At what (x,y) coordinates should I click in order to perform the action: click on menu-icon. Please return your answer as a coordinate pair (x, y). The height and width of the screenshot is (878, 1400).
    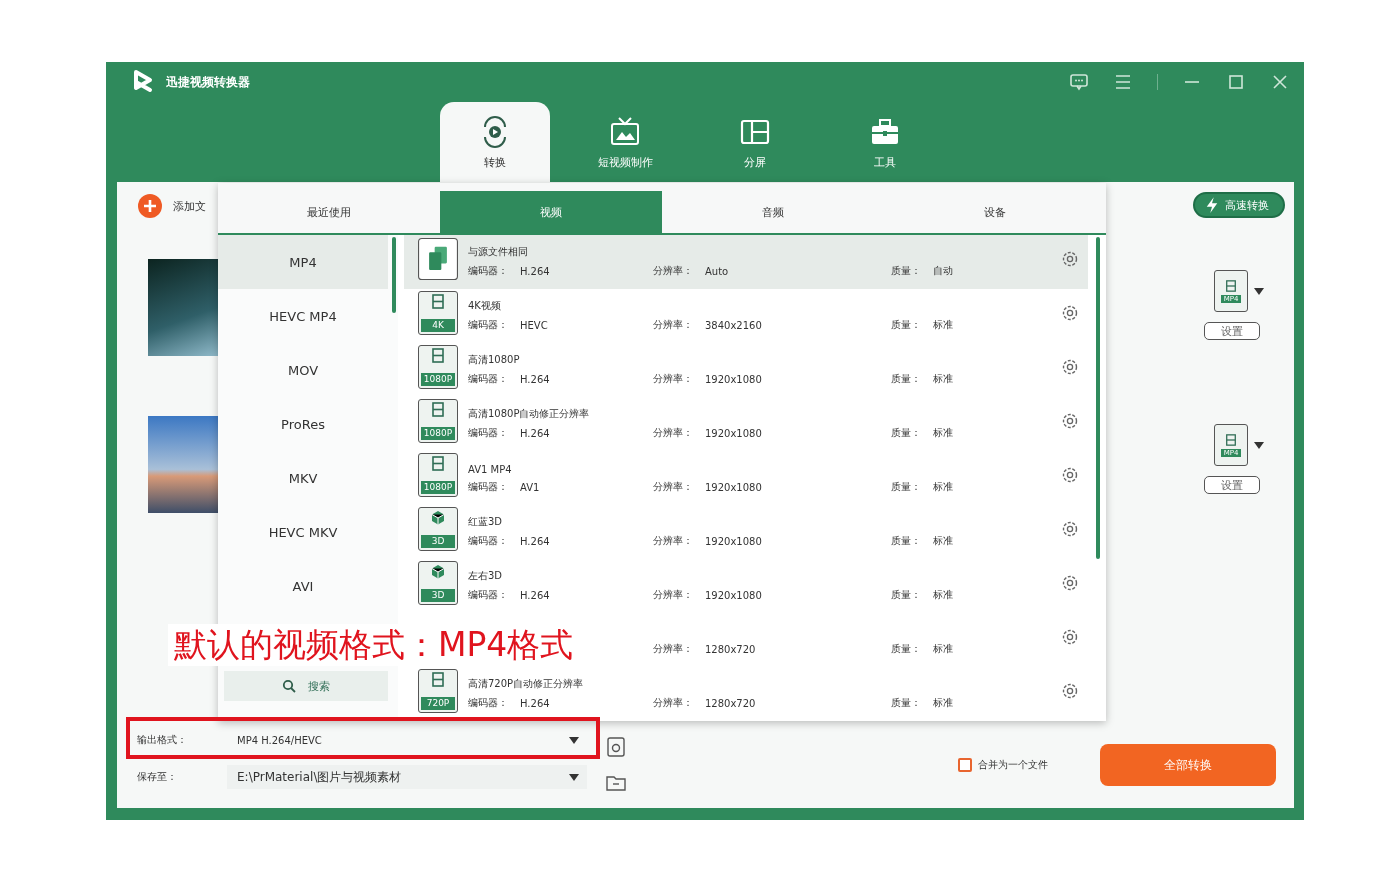
    Looking at the image, I should click on (1123, 82).